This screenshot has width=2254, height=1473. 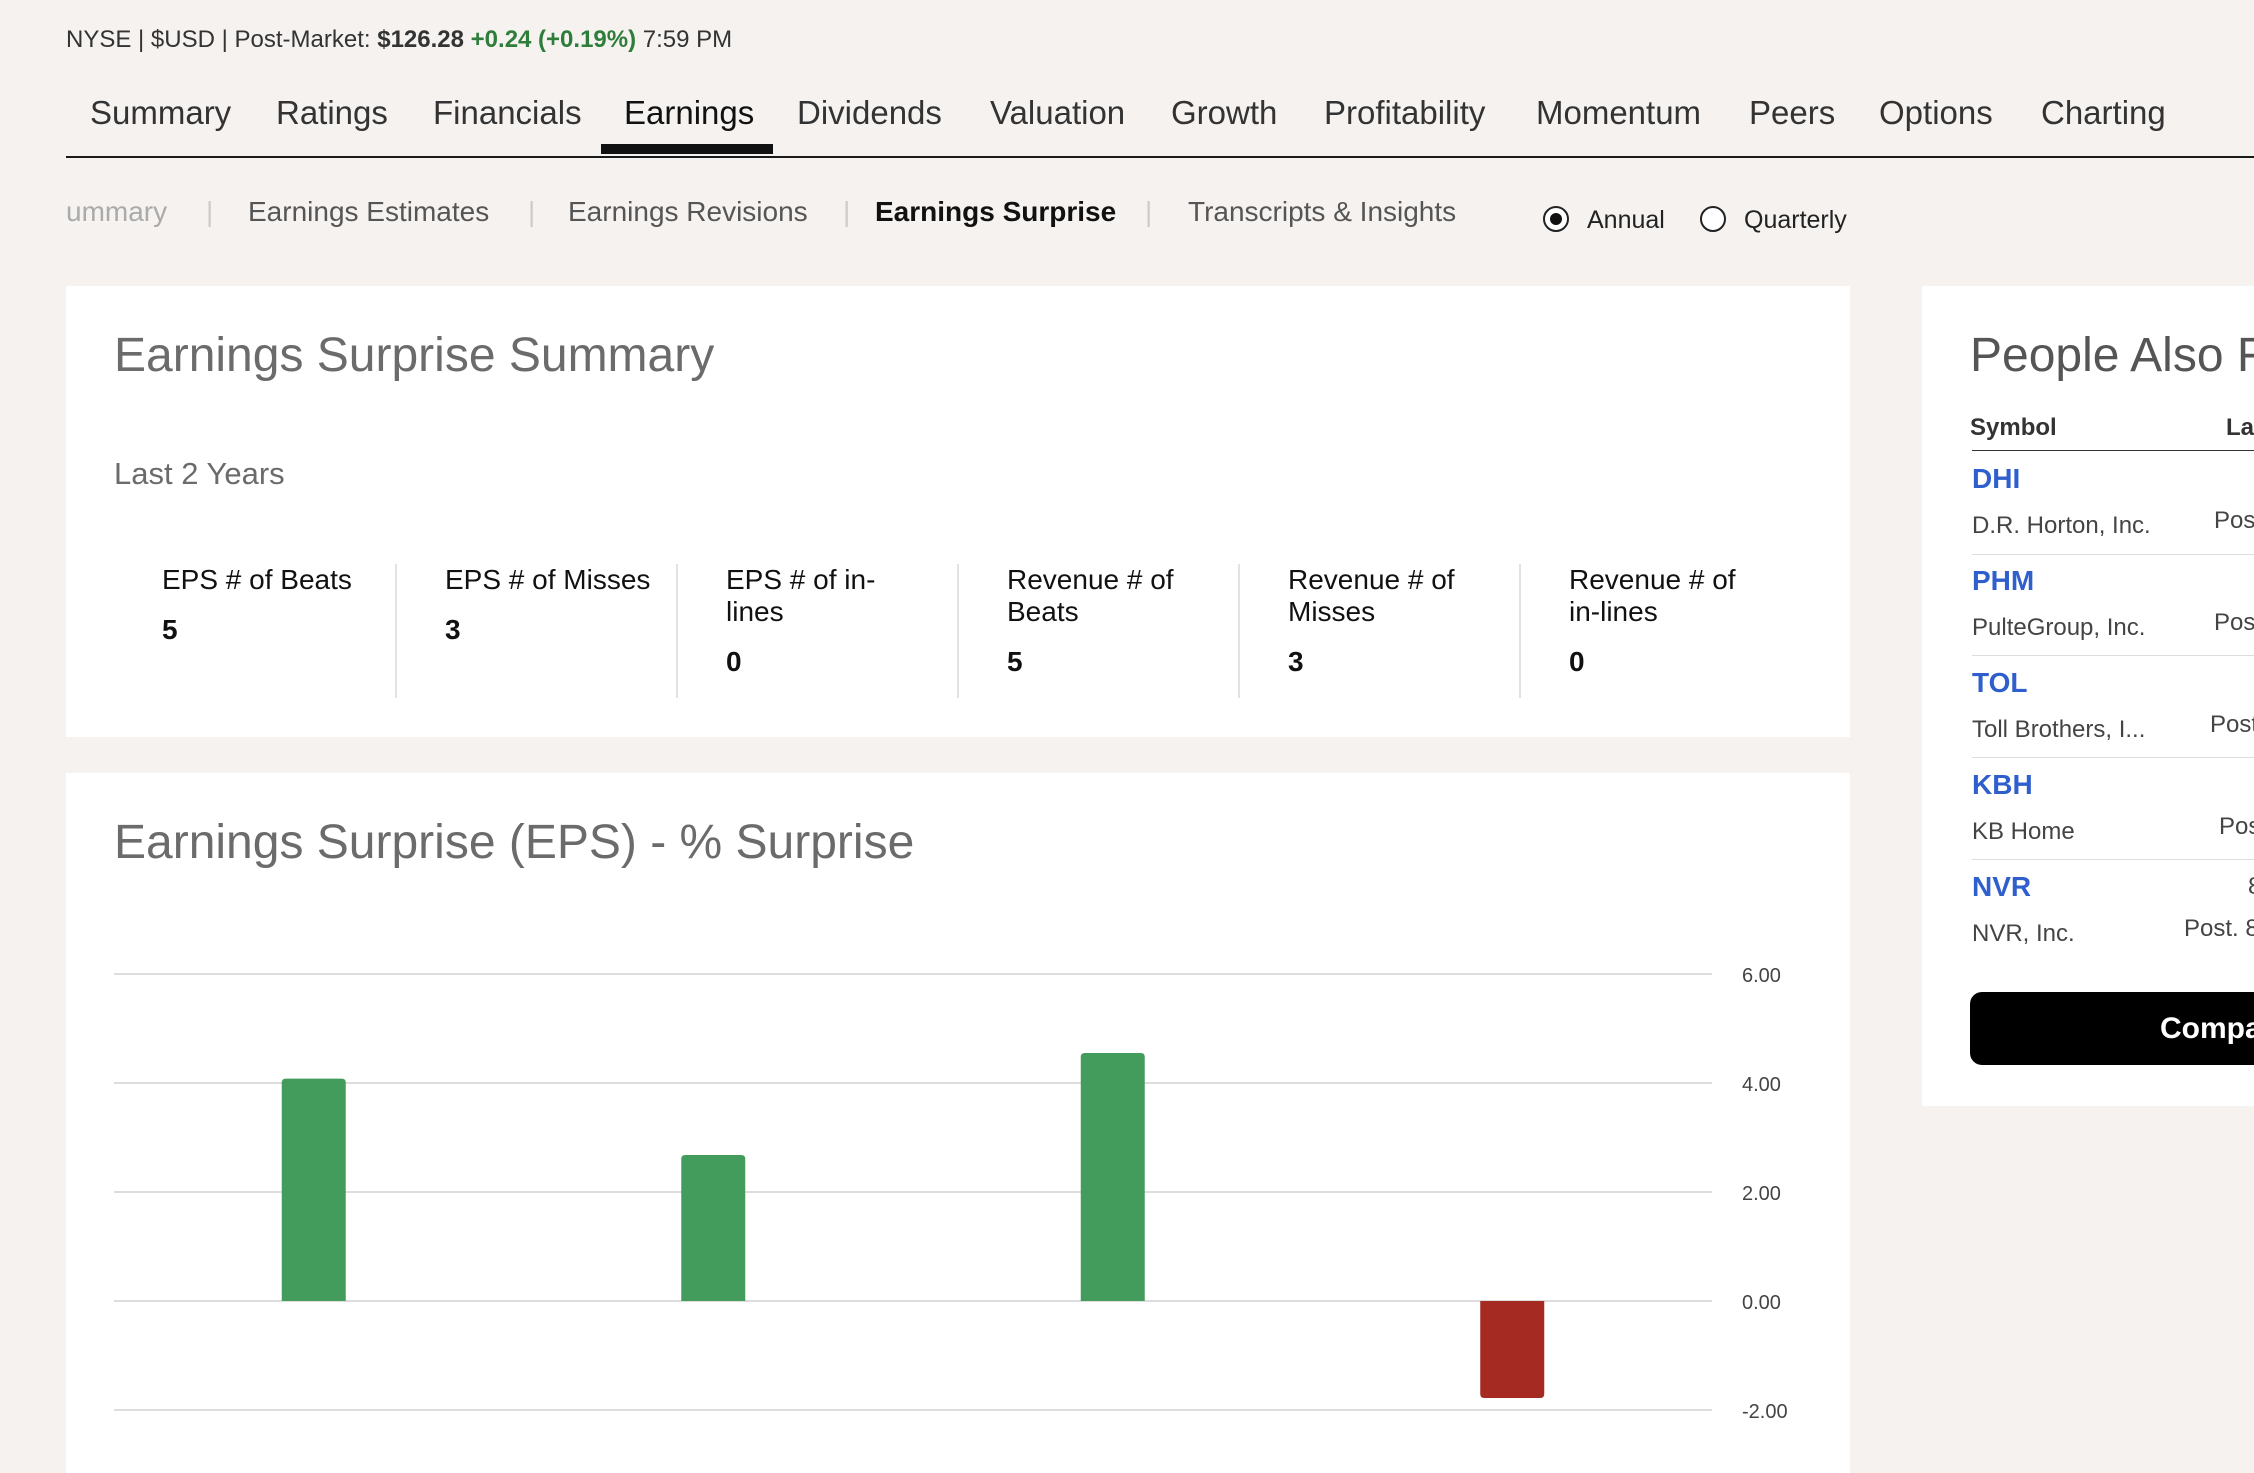 I want to click on y-tick-label: 2.00, so click(x=1761, y=1194).